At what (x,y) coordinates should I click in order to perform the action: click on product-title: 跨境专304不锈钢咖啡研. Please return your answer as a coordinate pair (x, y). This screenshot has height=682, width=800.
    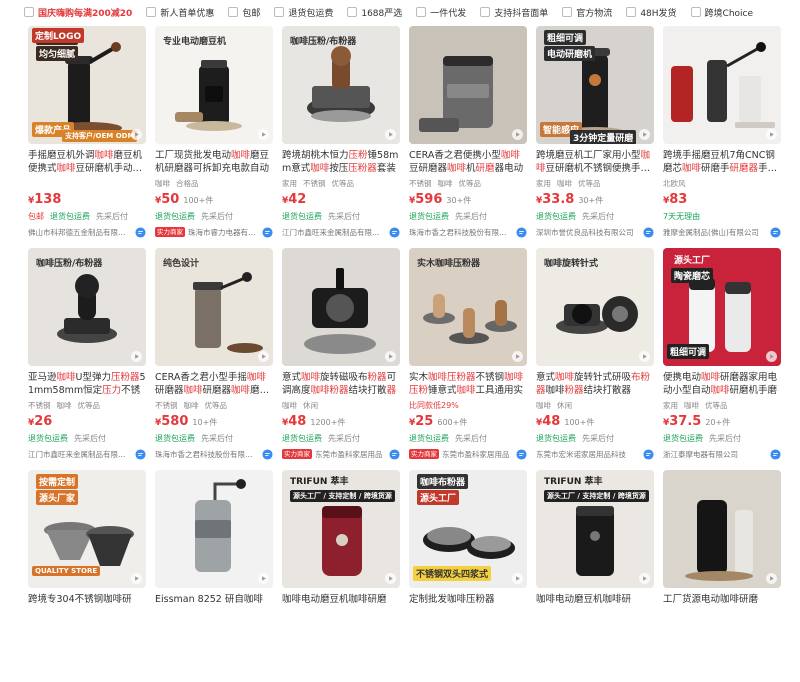
    Looking at the image, I should click on (87, 606).